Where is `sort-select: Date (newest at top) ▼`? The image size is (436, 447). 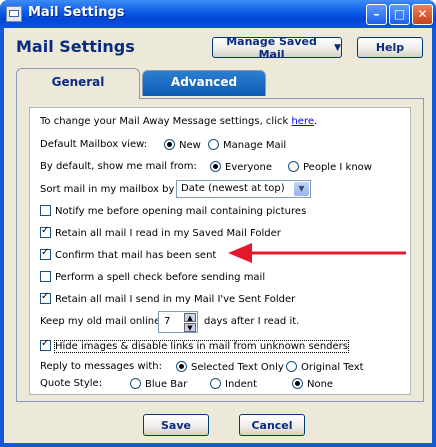
sort-select: Date (newest at top) ▼ is located at coordinates (243, 189).